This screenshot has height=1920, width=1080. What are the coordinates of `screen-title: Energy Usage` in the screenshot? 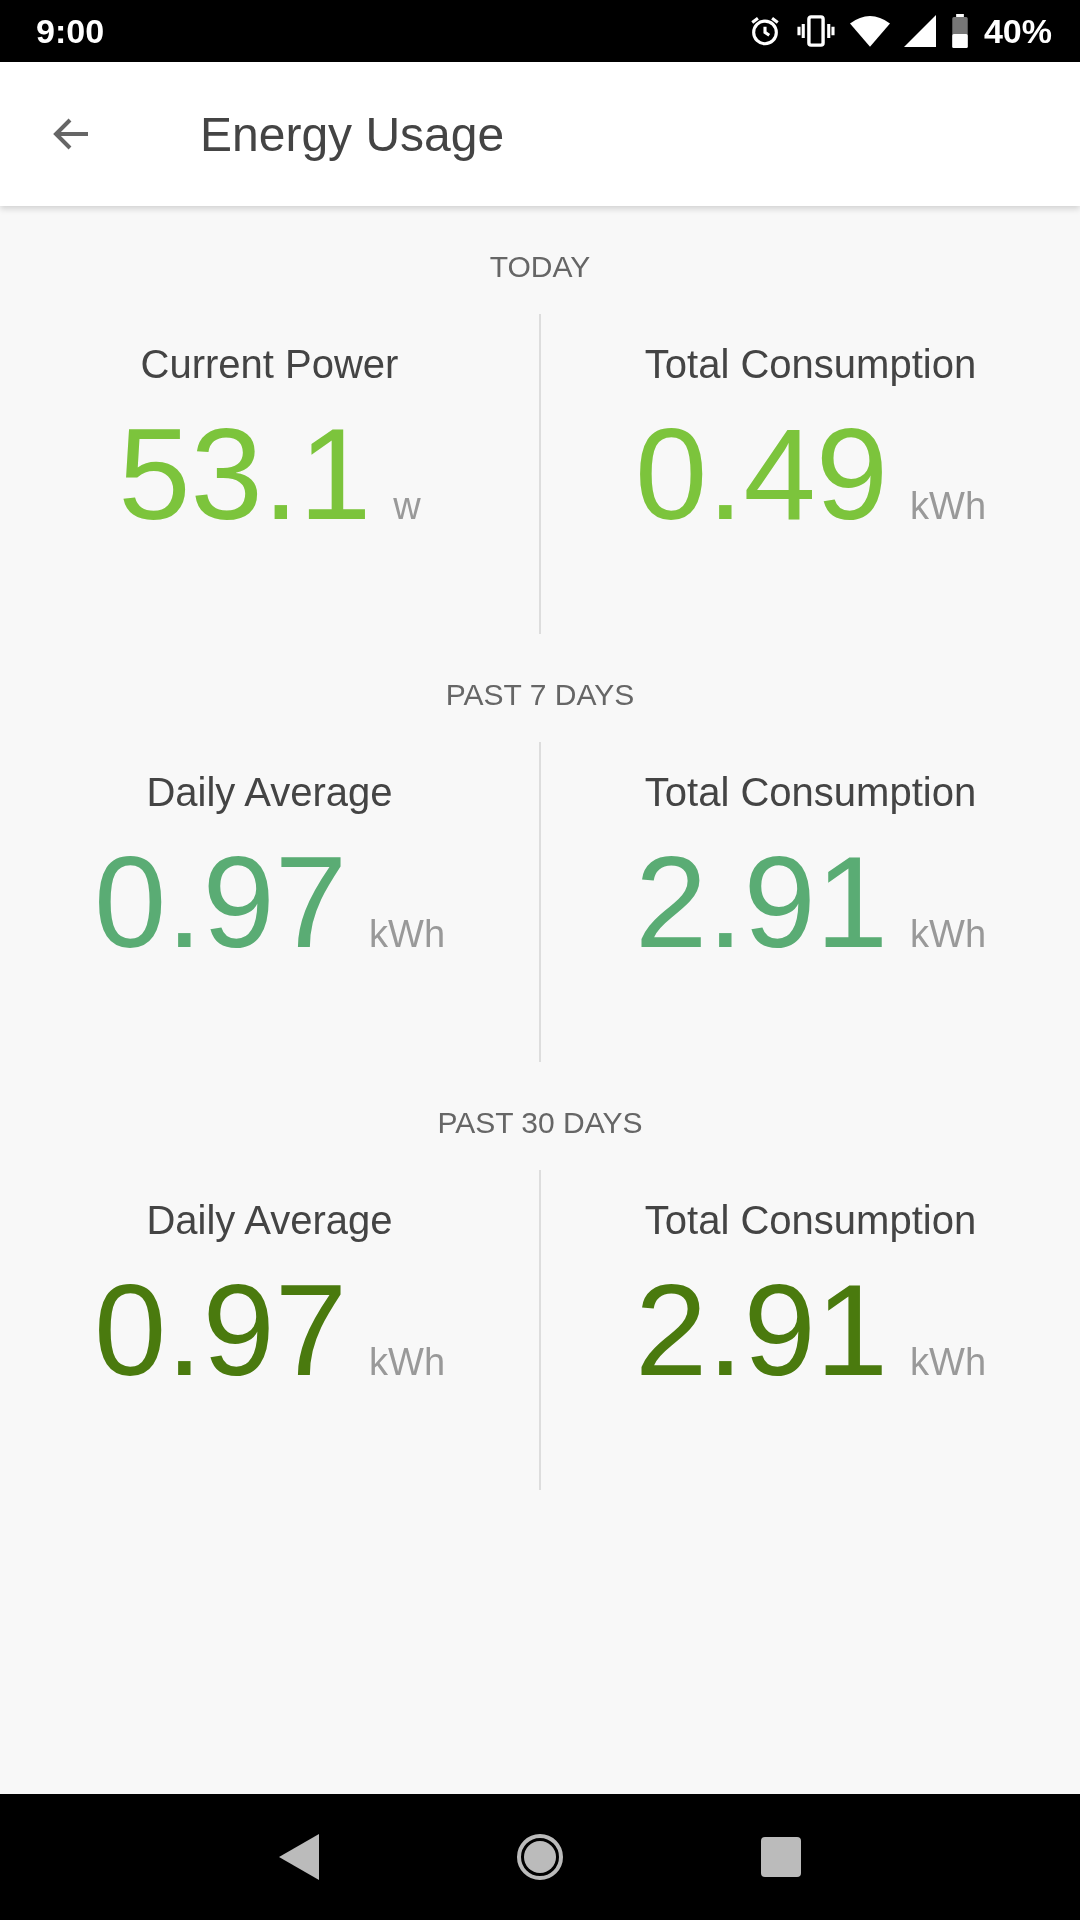 It's located at (352, 134).